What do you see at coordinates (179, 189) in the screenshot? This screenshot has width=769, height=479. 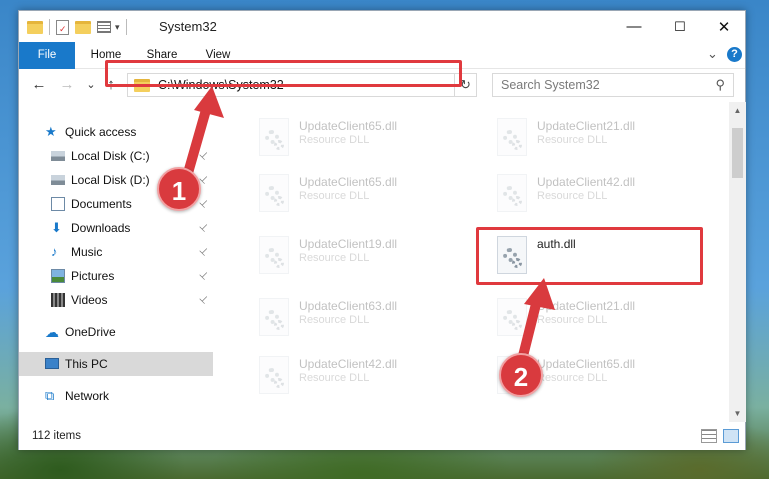 I see `step-1-badge: 1` at bounding box center [179, 189].